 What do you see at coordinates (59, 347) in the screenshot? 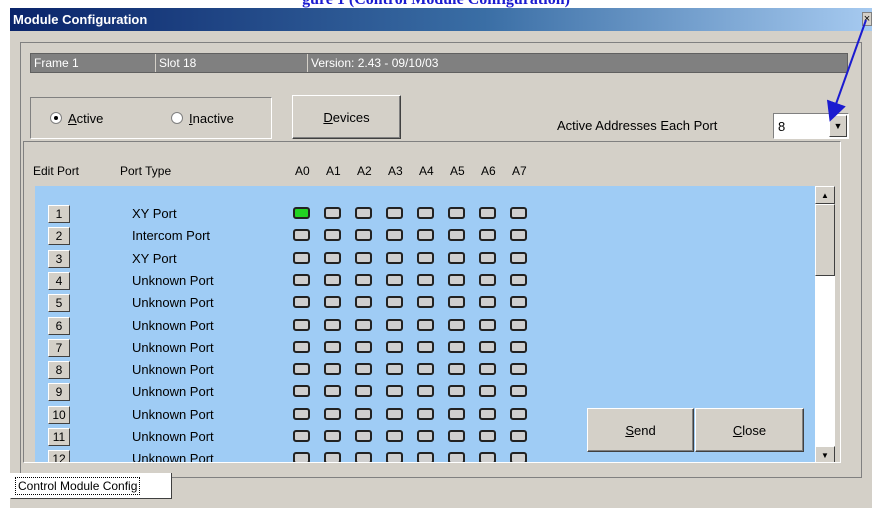
I see `edit-port-button: 7` at bounding box center [59, 347].